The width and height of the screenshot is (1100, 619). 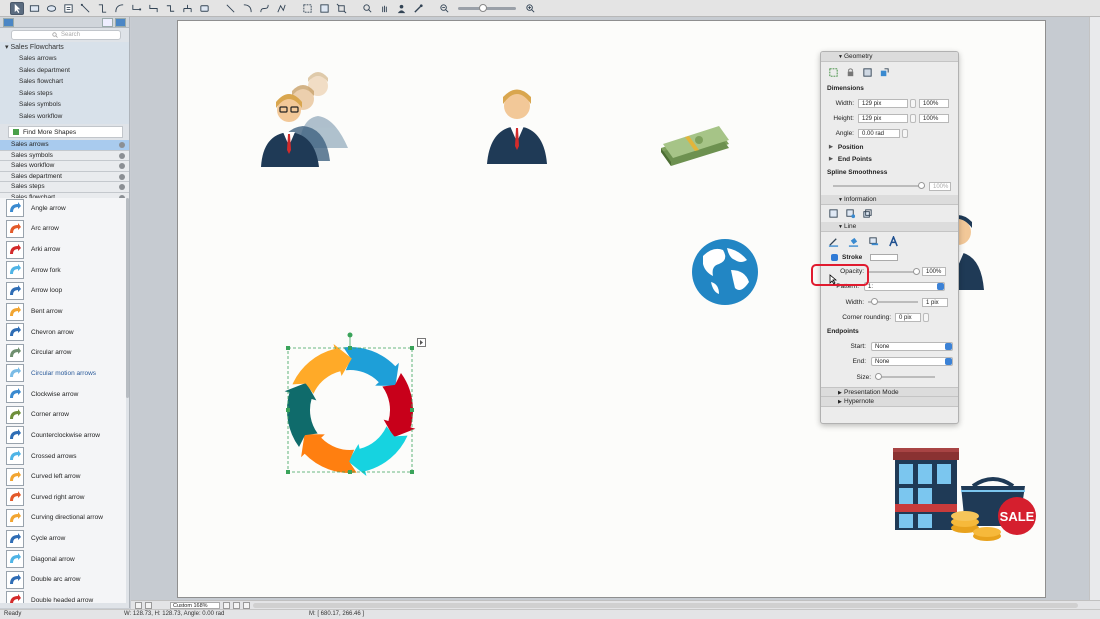 What do you see at coordinates (934, 103) in the screenshot?
I see `width-percent-input: 100%` at bounding box center [934, 103].